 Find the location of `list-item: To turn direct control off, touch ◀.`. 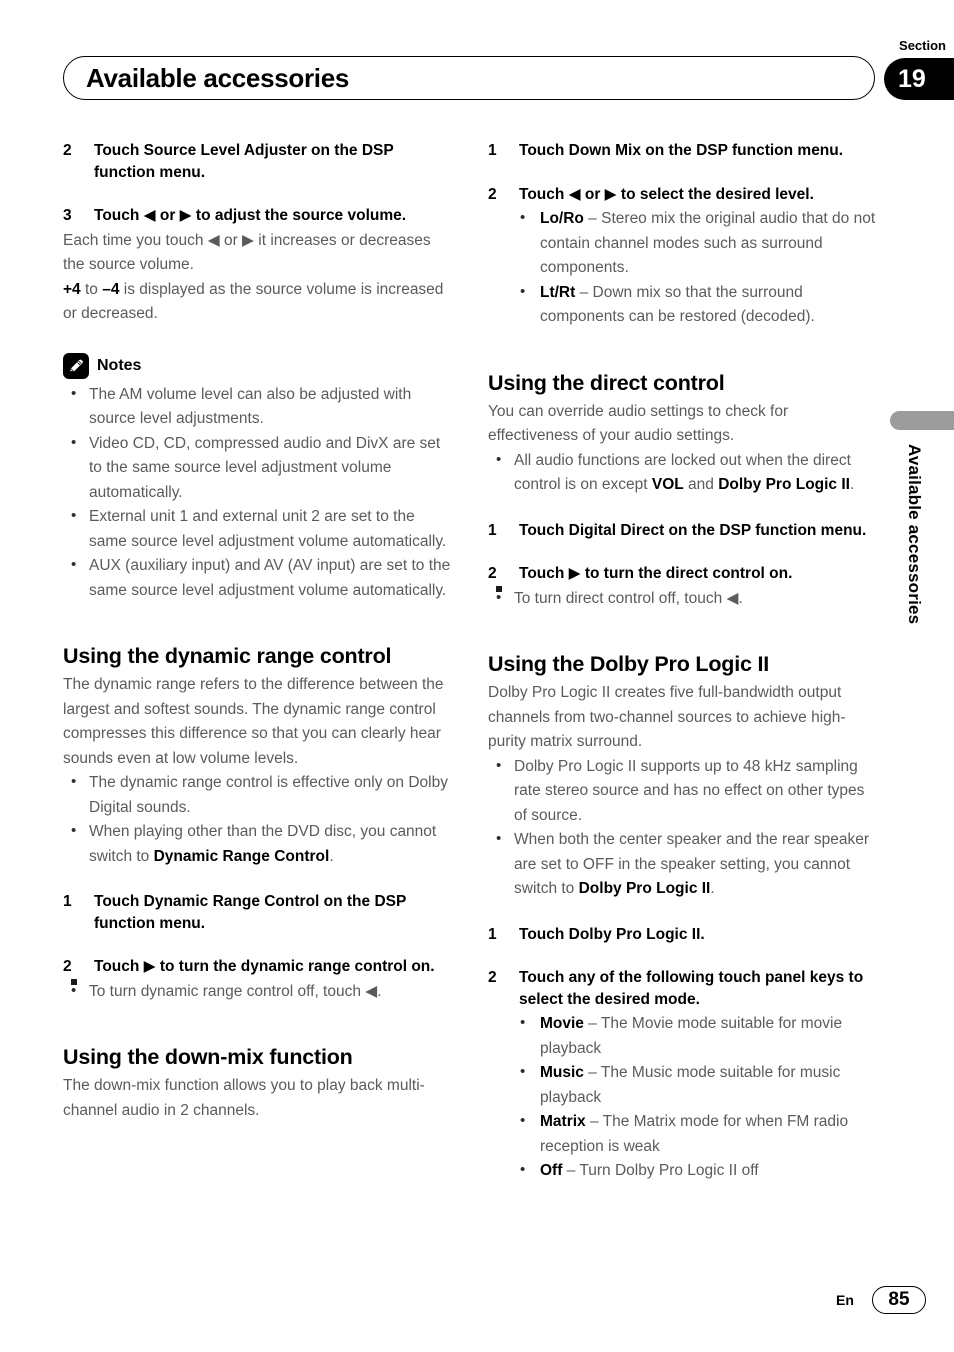

list-item: To turn direct control off, touch ◀. is located at coordinates (683, 598).